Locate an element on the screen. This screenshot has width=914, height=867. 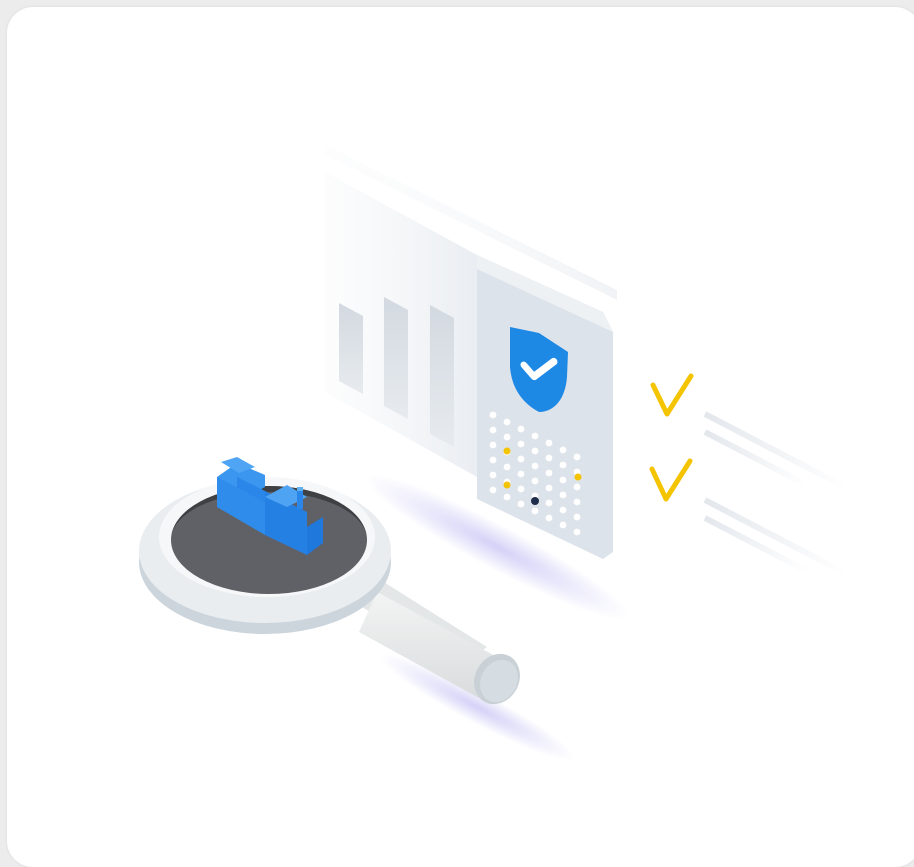
list-lines is located at coordinates (775, 493).